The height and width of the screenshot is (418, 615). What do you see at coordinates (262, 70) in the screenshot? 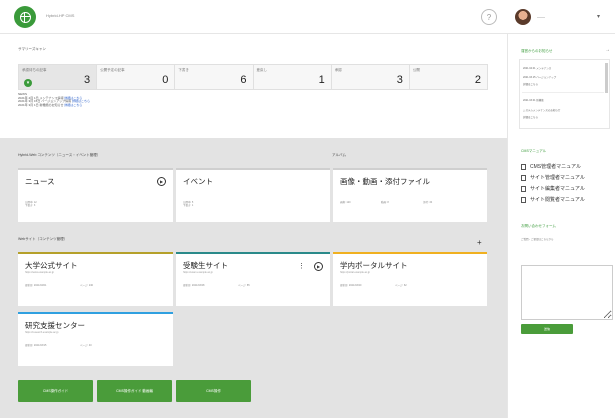
I see `stat-label: 差戻し` at bounding box center [262, 70].